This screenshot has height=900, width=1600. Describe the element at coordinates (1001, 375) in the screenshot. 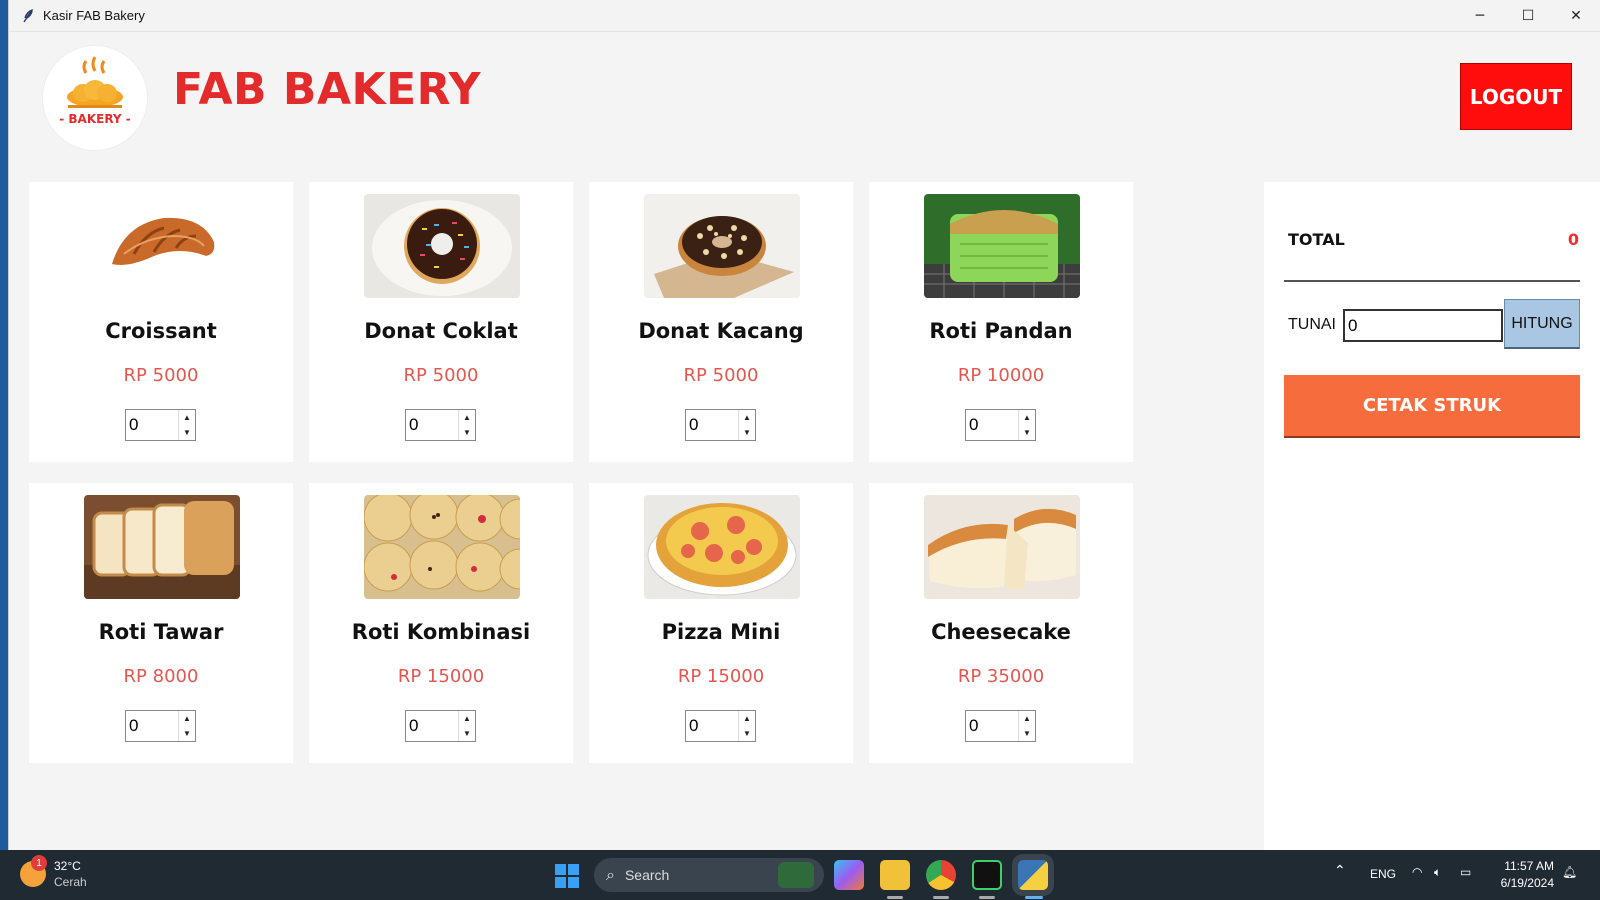

I see `product-price: RP 10000` at that location.